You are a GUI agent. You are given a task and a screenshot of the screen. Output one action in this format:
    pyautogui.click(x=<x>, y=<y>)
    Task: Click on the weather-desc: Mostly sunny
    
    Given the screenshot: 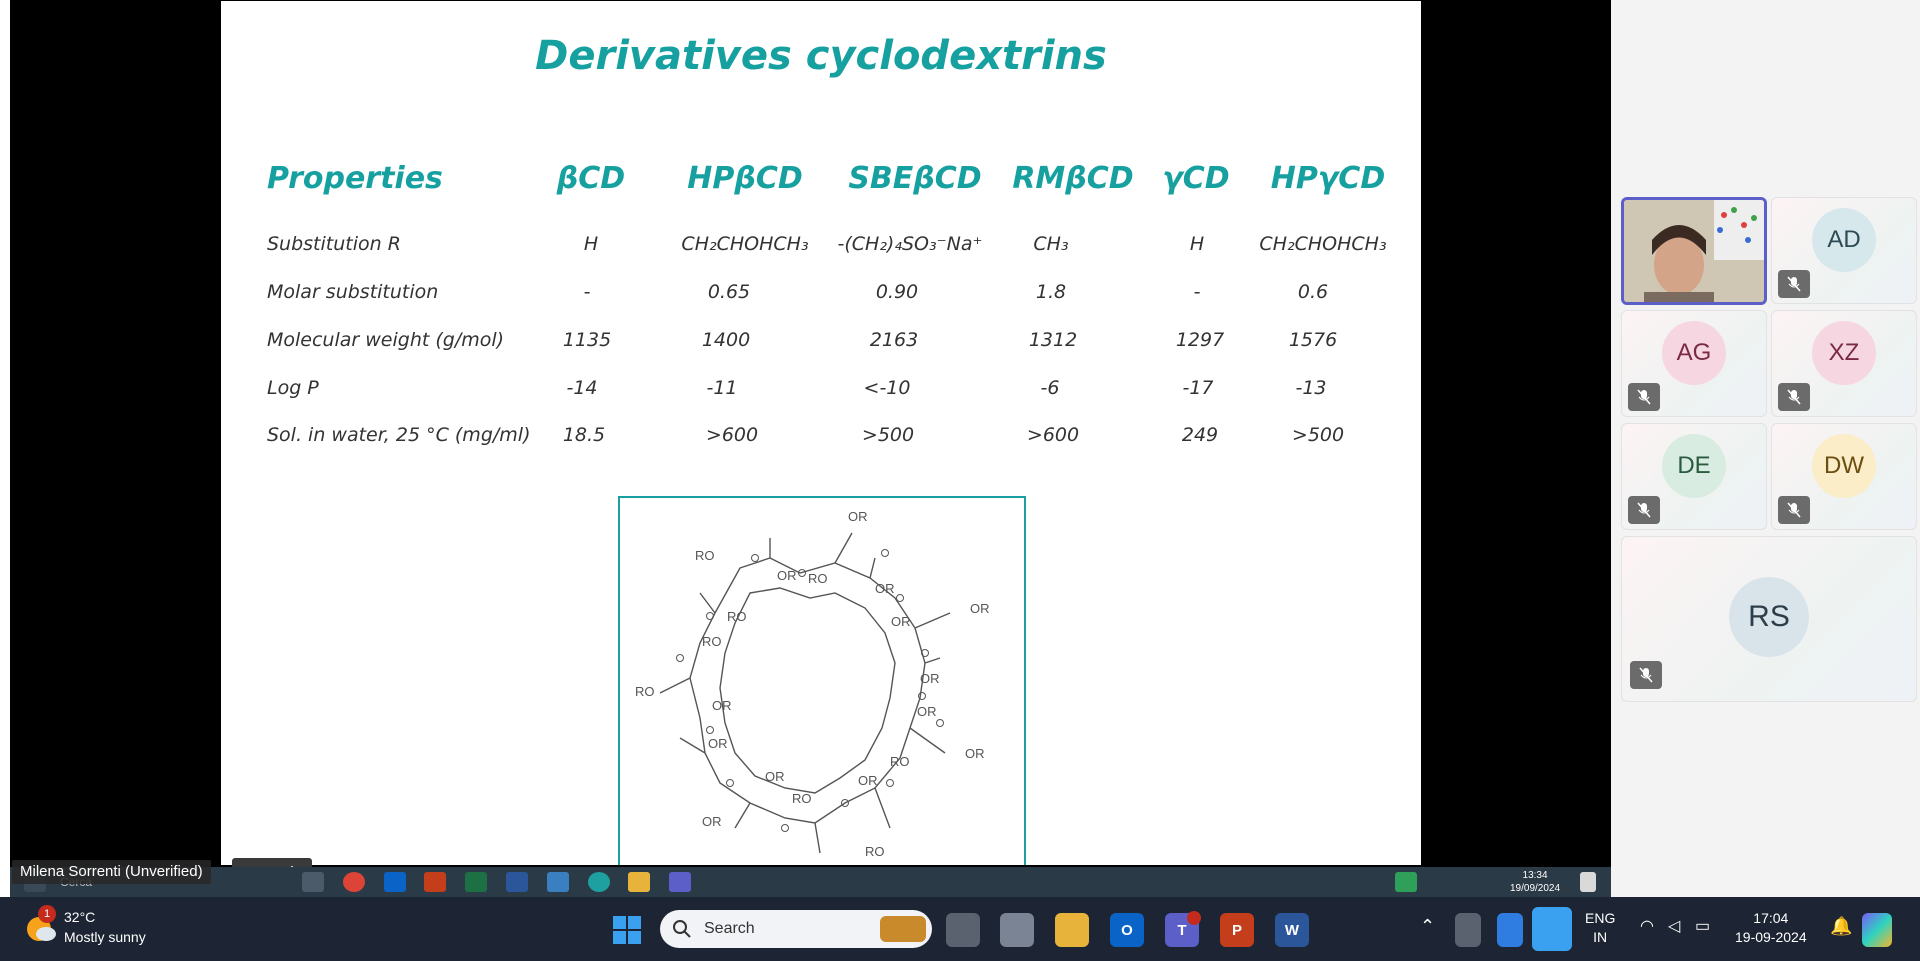 What is the action you would take?
    pyautogui.click(x=105, y=937)
    